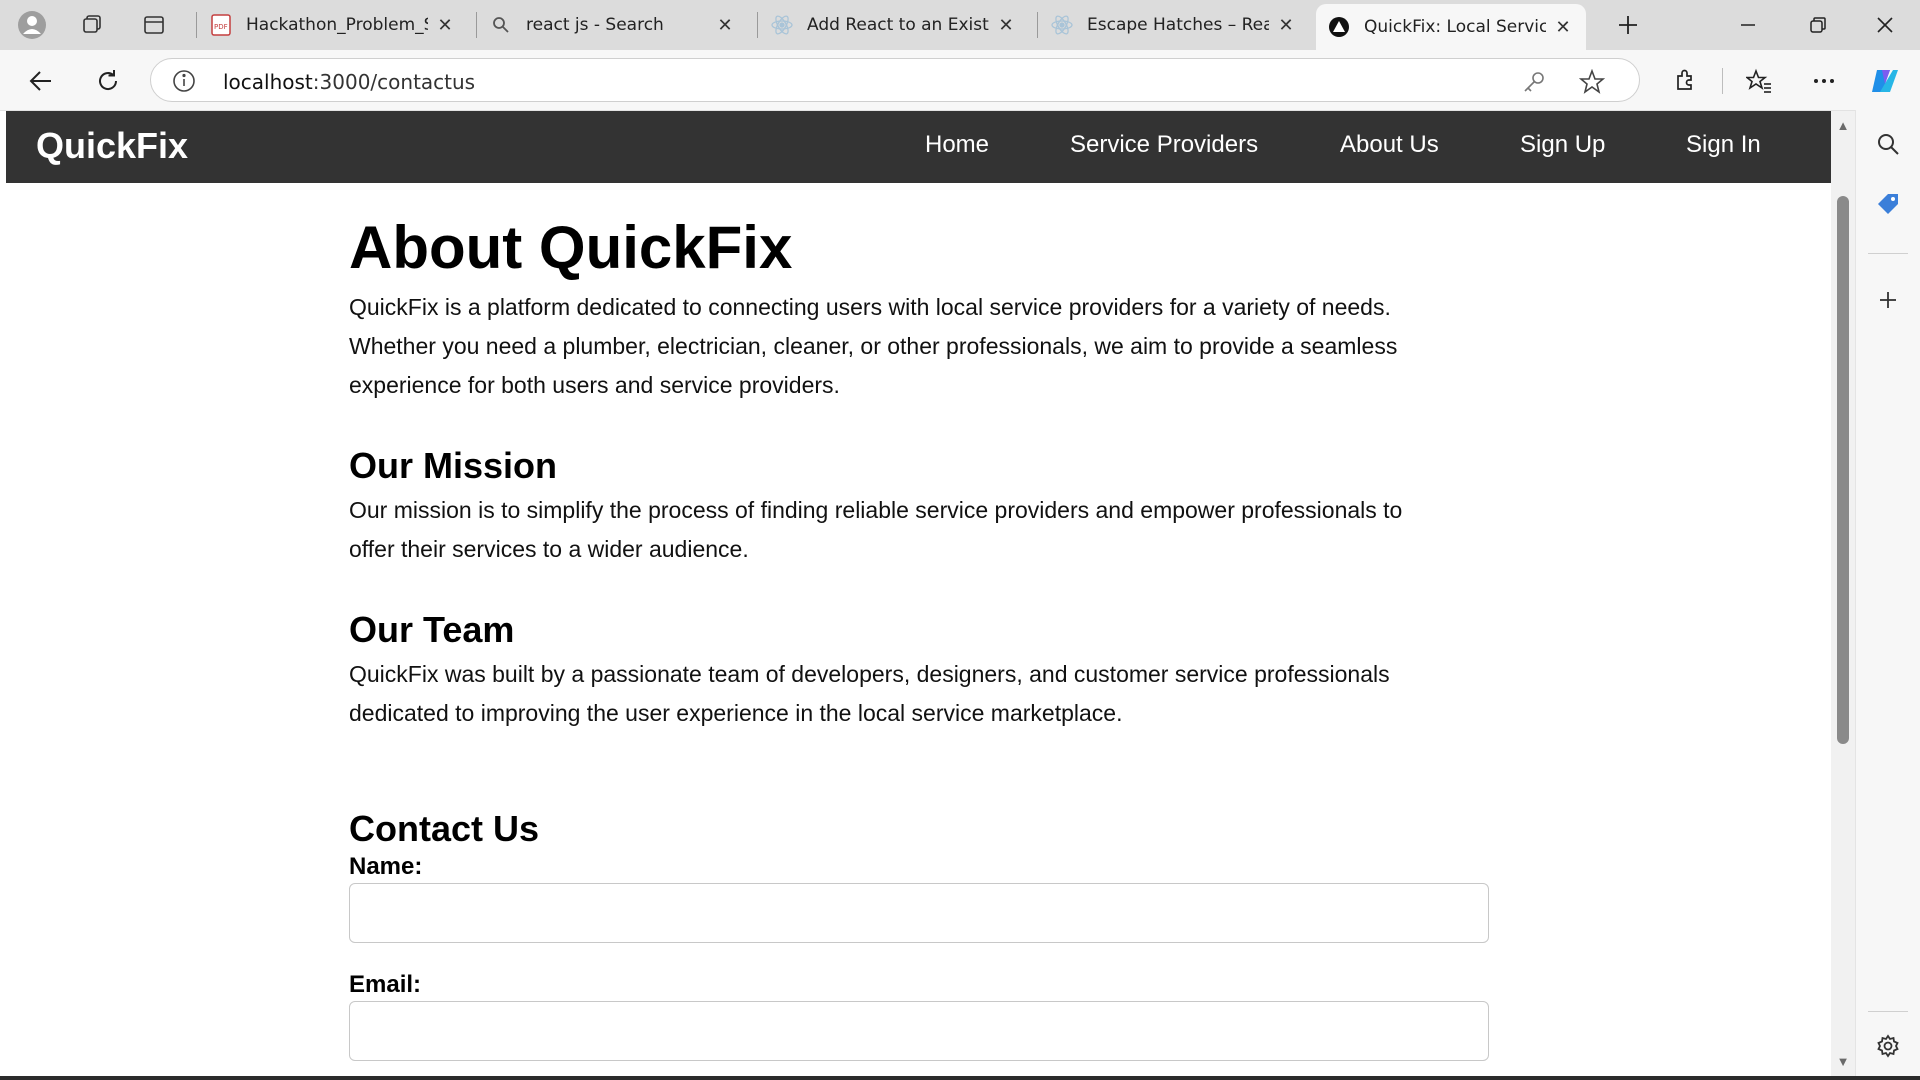  Describe the element at coordinates (108, 81) in the screenshot. I see `refresh-icon` at that location.